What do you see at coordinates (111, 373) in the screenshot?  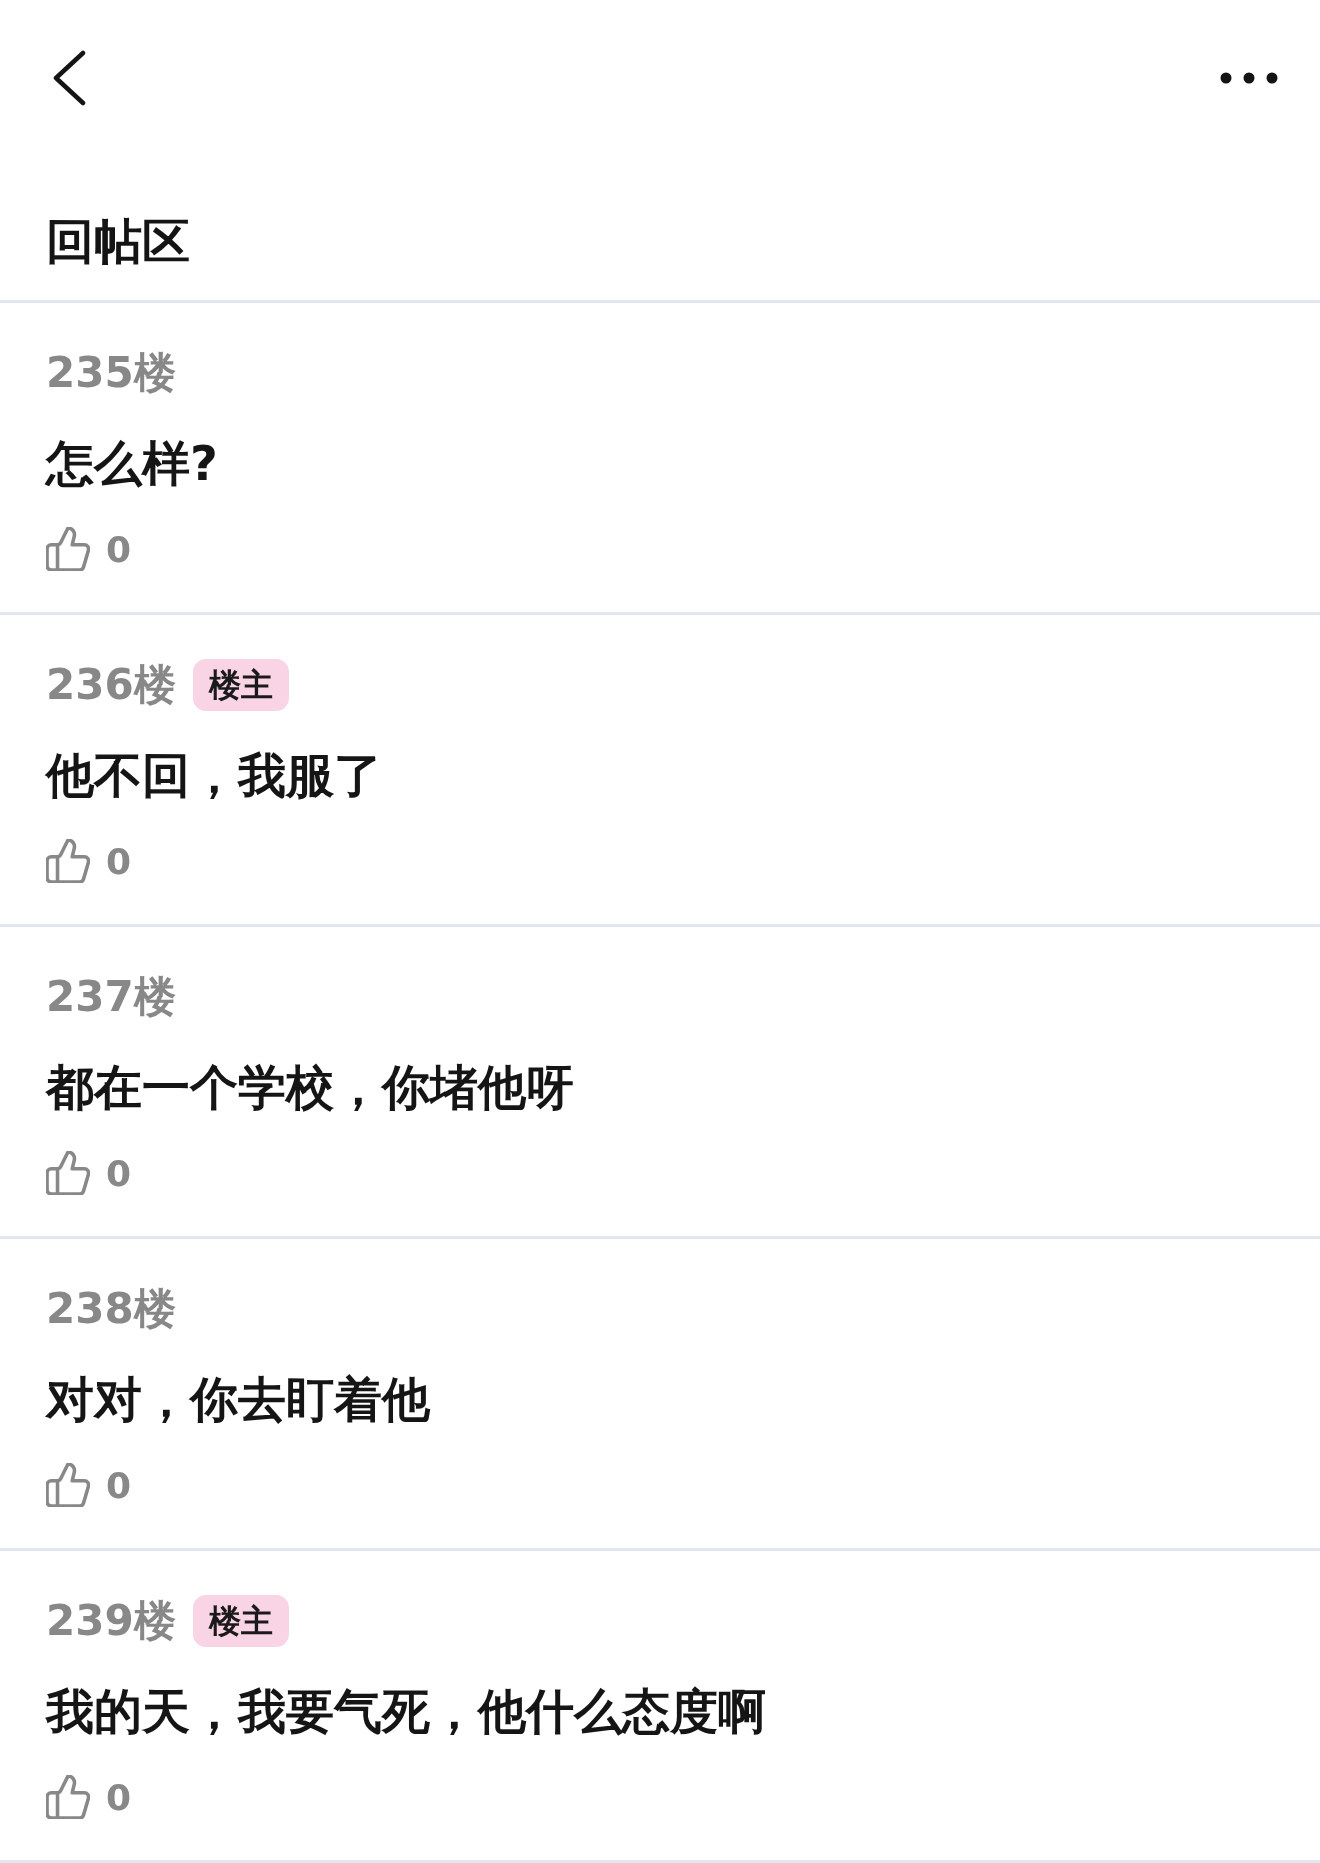 I see `floor-number: 235楼` at bounding box center [111, 373].